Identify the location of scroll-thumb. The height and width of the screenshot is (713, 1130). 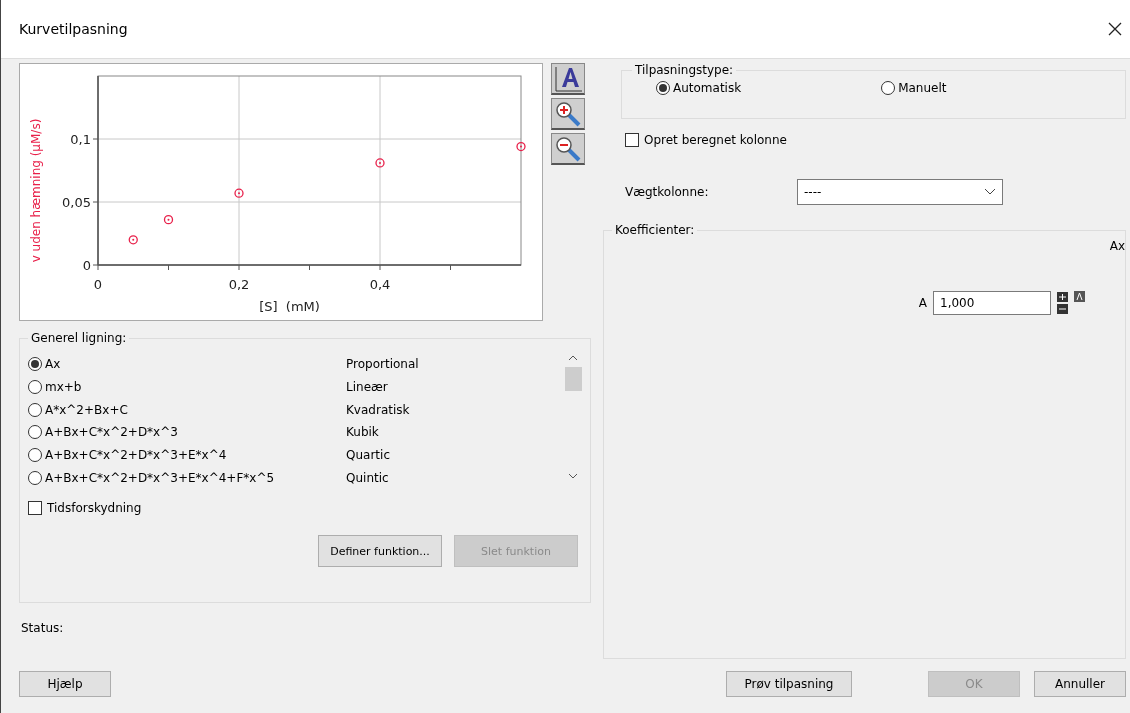
(573, 379).